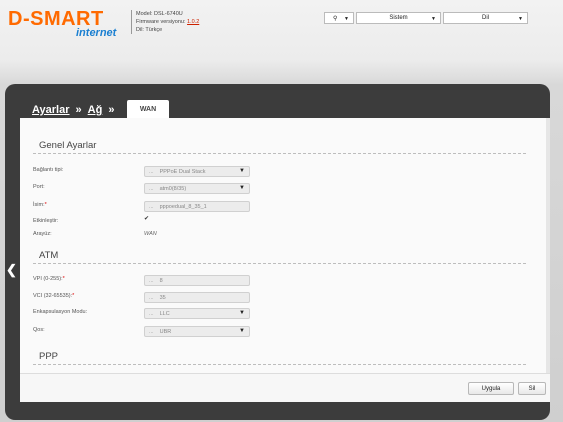  I want to click on system-dropdown-label: Sistem, so click(398, 18).